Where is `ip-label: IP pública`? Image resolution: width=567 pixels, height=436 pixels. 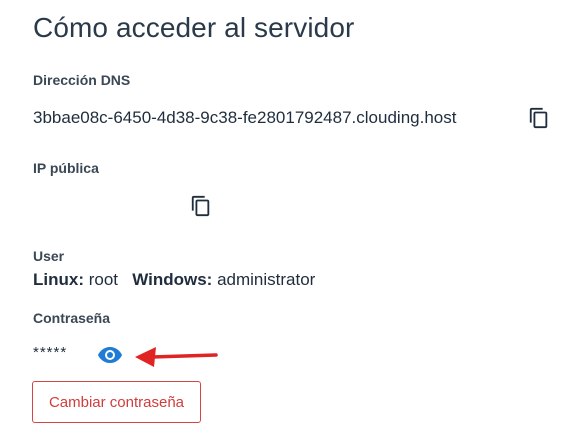 ip-label: IP pública is located at coordinates (66, 168).